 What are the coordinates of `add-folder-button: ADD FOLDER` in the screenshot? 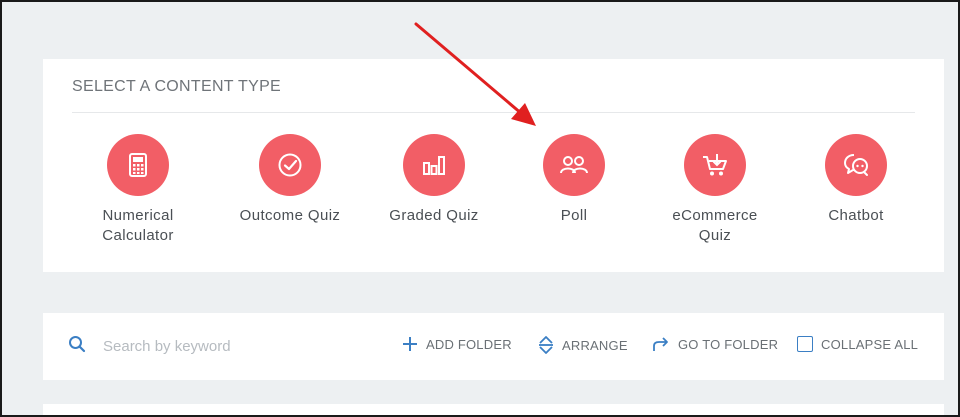 It's located at (457, 344).